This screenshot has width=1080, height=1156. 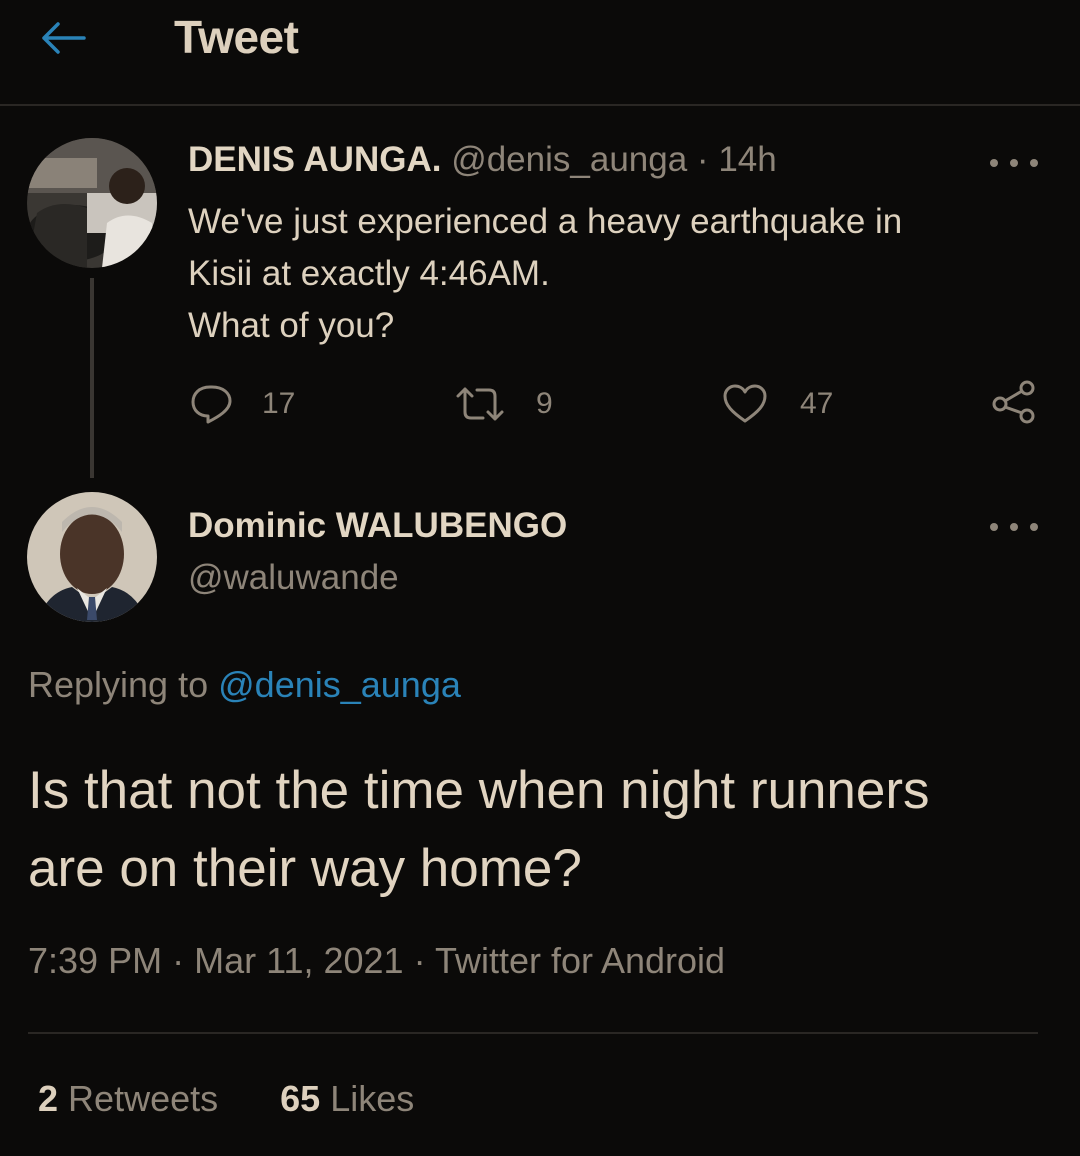 I want to click on share-button, so click(x=1014, y=402).